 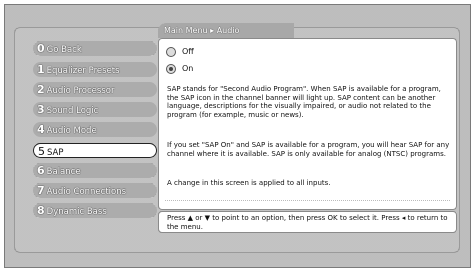 What do you see at coordinates (41, 151) in the screenshot?
I see `menu-item-number: 5` at bounding box center [41, 151].